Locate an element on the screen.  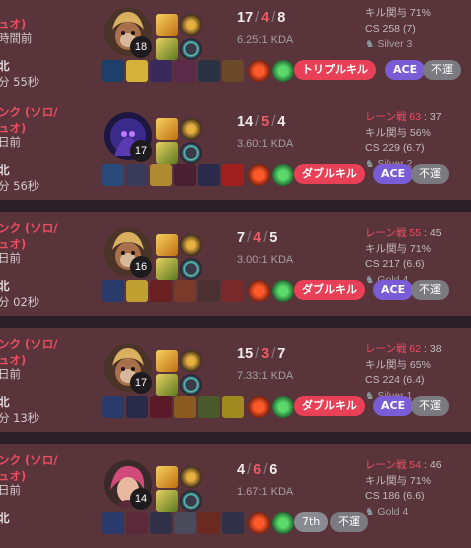
kda-ratio: 3.00:1 KDA is located at coordinates (265, 260).